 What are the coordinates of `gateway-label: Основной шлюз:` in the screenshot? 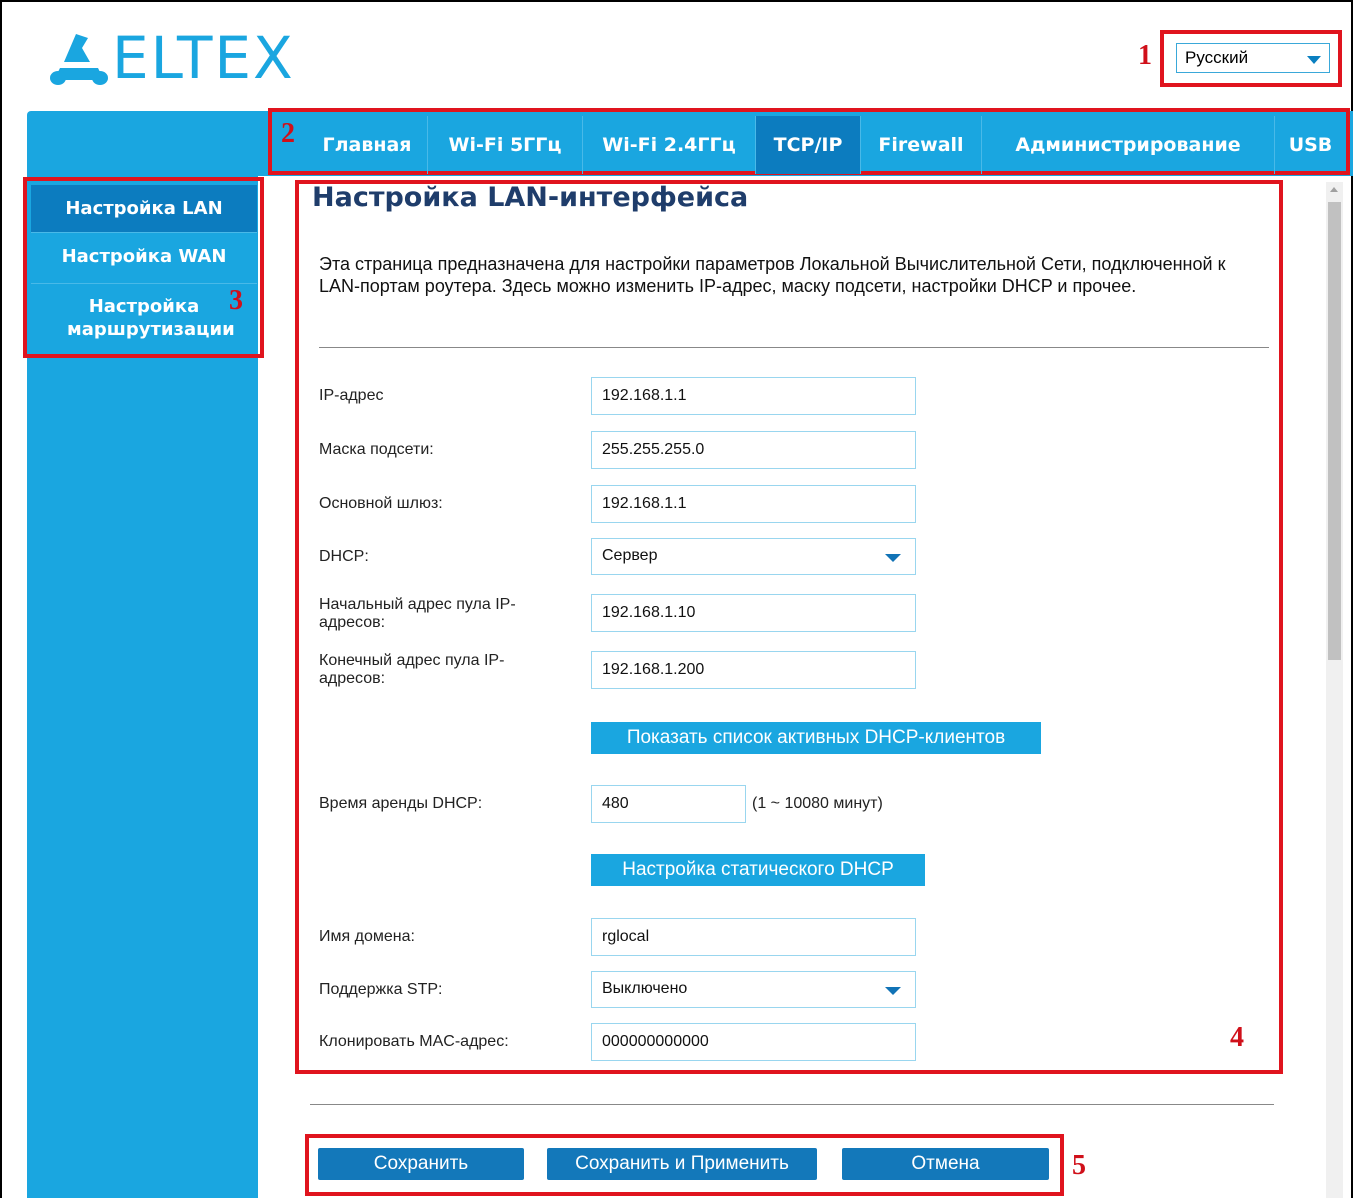 It's located at (381, 503).